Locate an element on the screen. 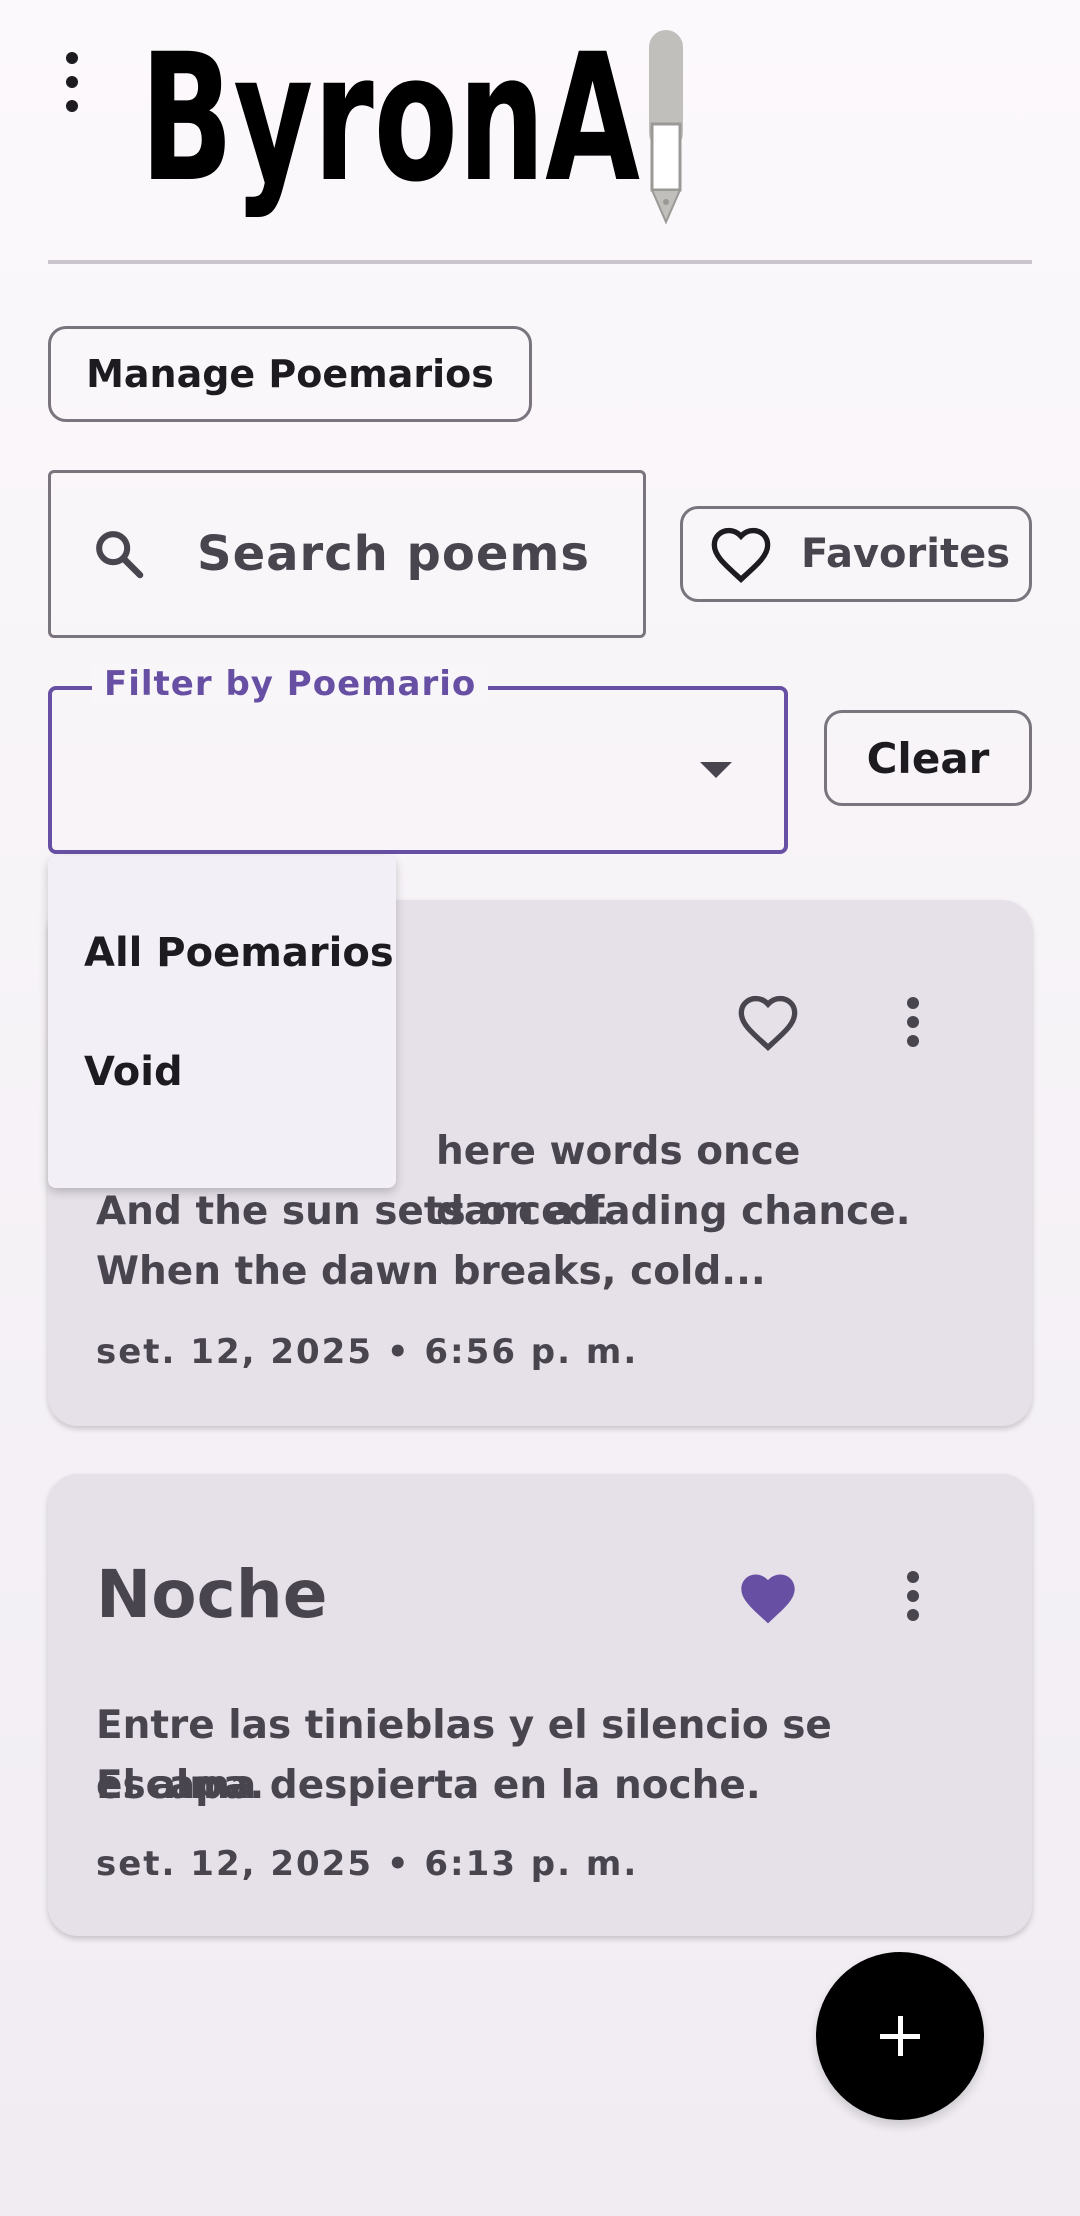  search-input: Search poems is located at coordinates (347, 554).